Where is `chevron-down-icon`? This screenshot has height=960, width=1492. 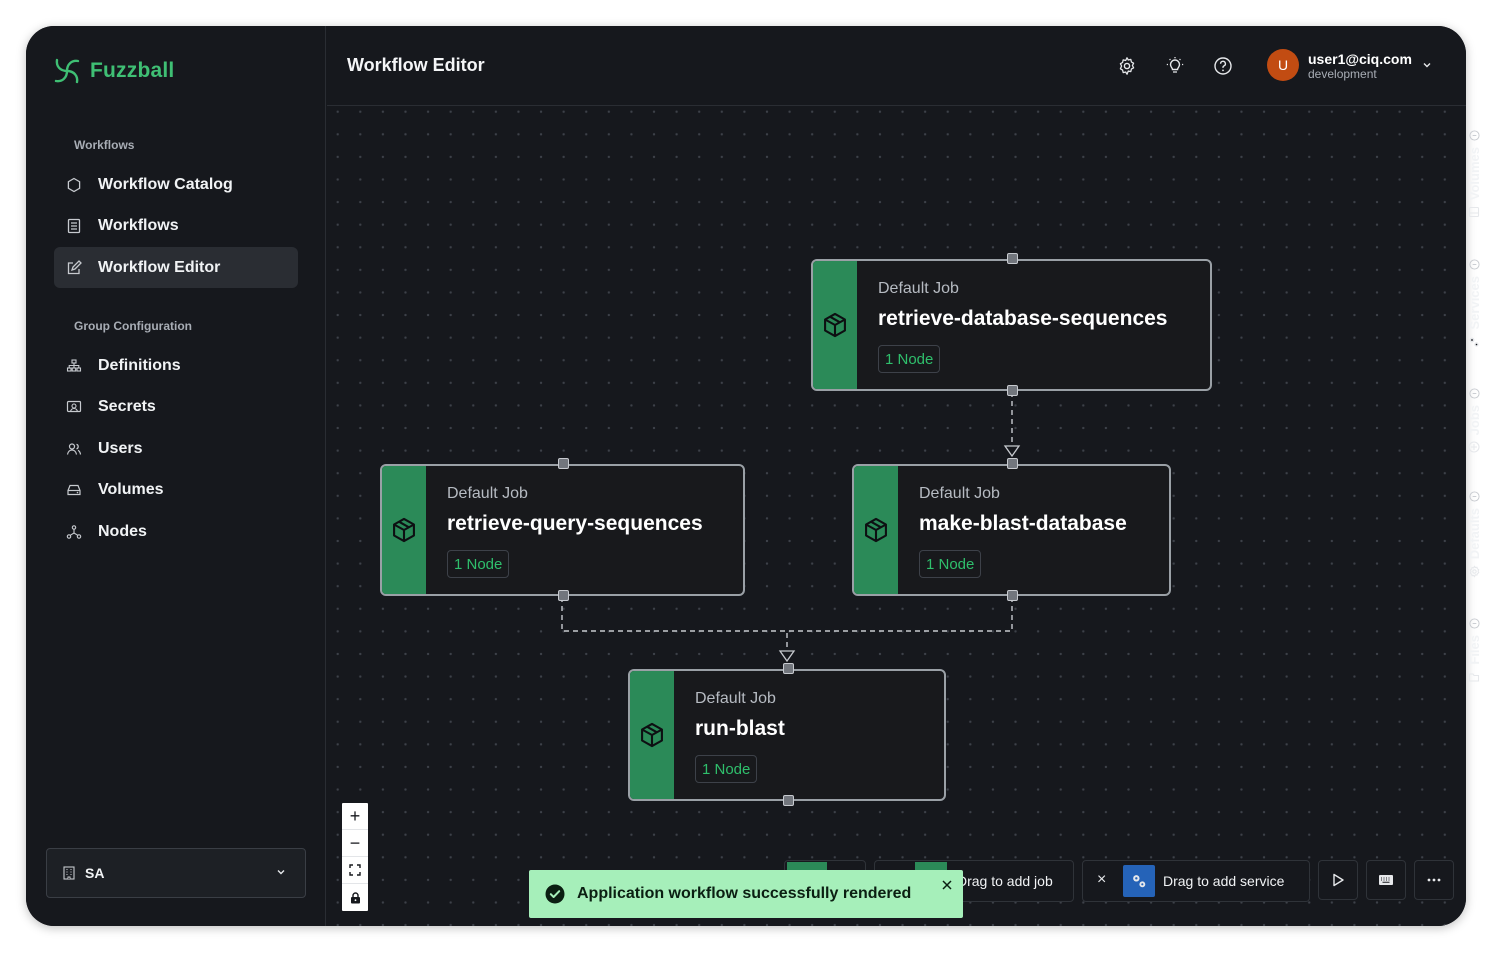
chevron-down-icon is located at coordinates (281, 872).